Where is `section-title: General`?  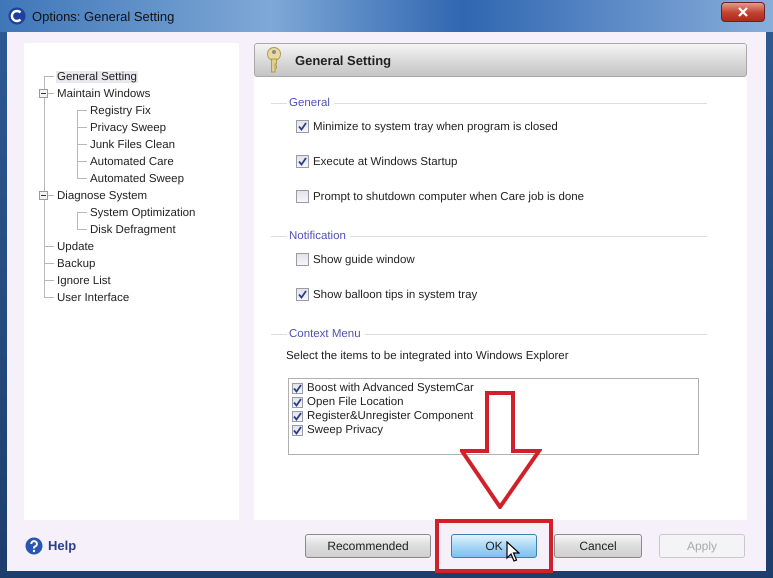
section-title: General is located at coordinates (309, 103).